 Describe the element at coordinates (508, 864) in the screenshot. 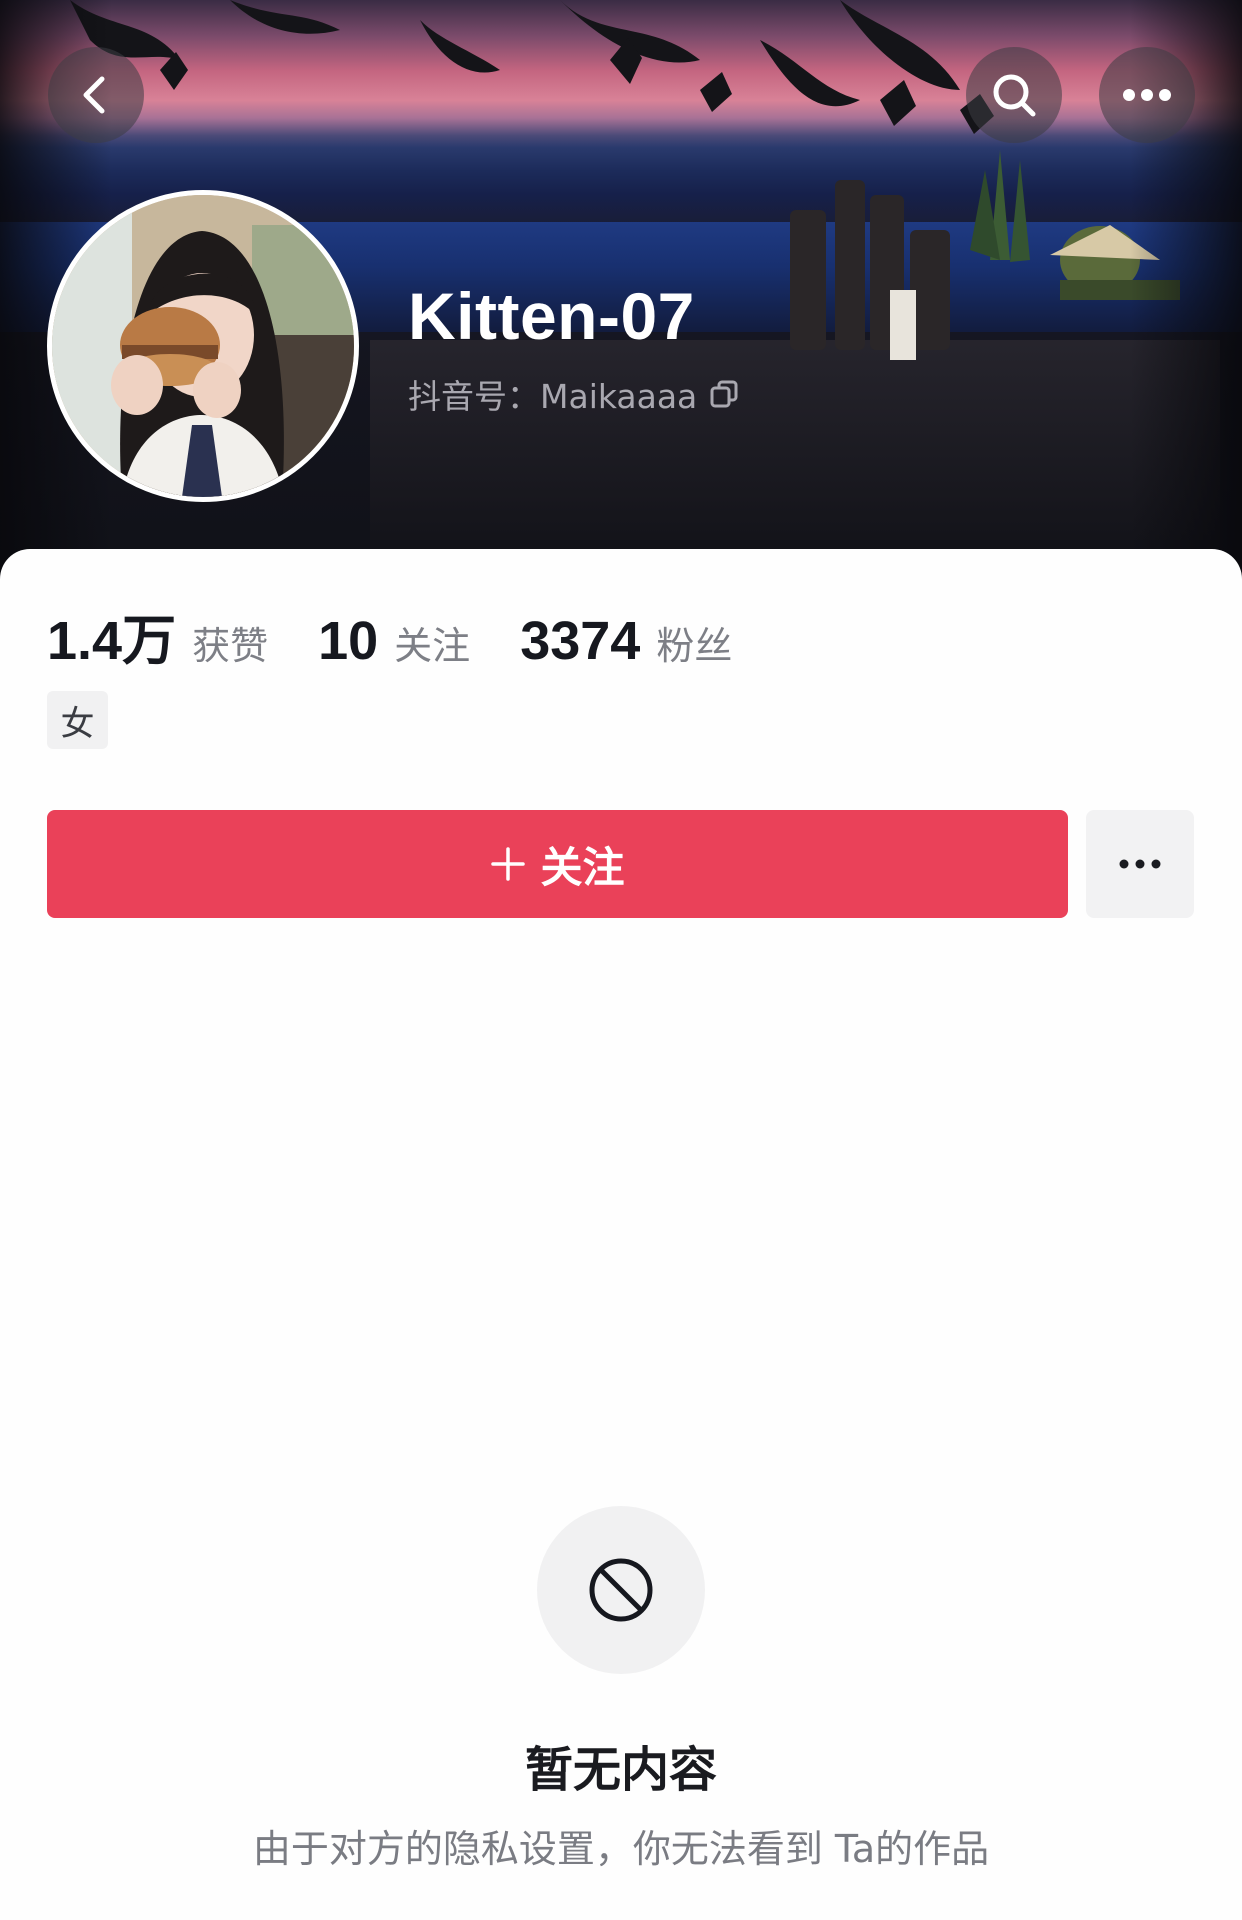

I see `plus-icon` at that location.